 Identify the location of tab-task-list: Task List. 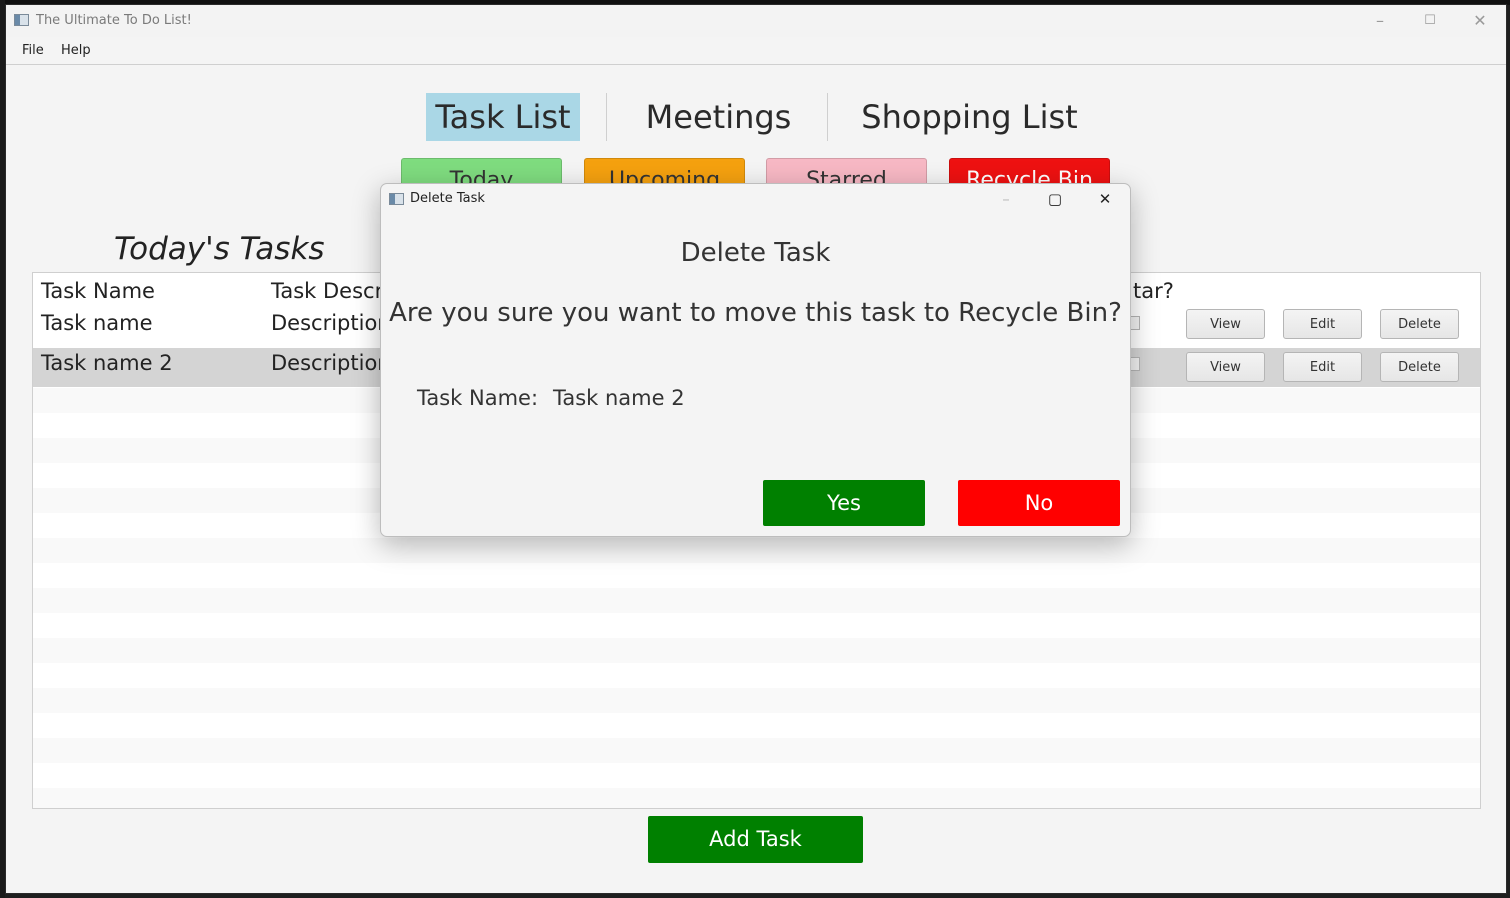
(503, 117).